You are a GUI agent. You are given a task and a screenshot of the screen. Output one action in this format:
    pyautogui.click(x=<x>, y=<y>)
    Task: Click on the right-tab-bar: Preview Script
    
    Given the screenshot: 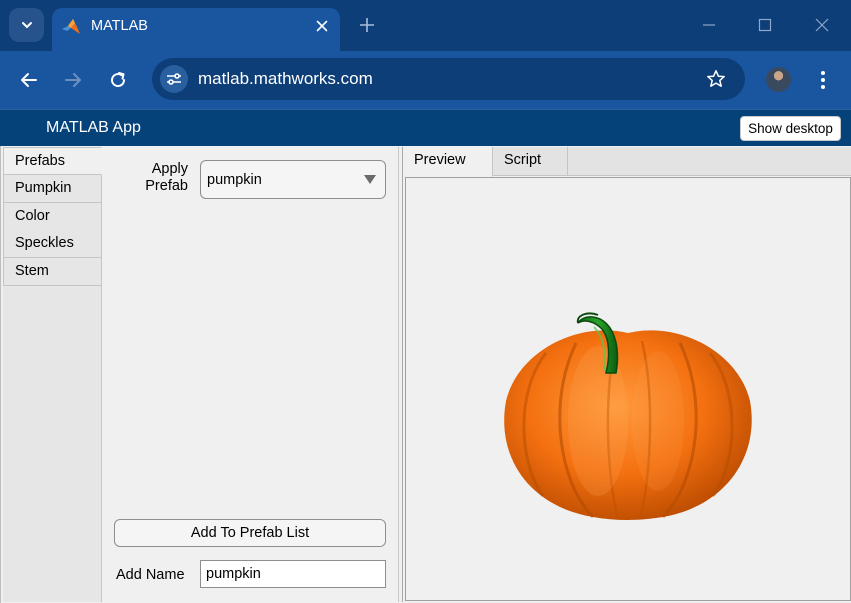 What is the action you would take?
    pyautogui.click(x=627, y=162)
    